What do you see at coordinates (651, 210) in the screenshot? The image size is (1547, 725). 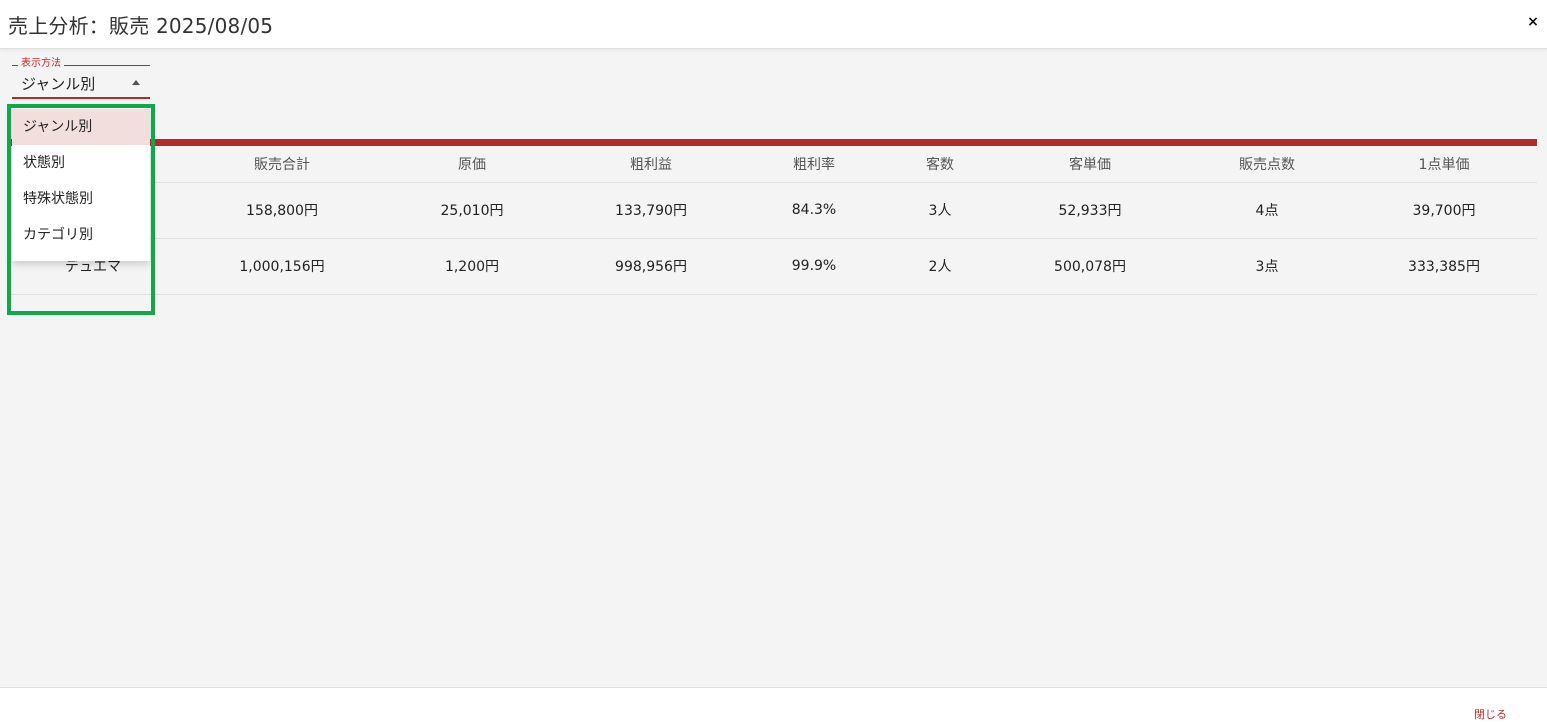 I see `table-cell: 133,790円` at bounding box center [651, 210].